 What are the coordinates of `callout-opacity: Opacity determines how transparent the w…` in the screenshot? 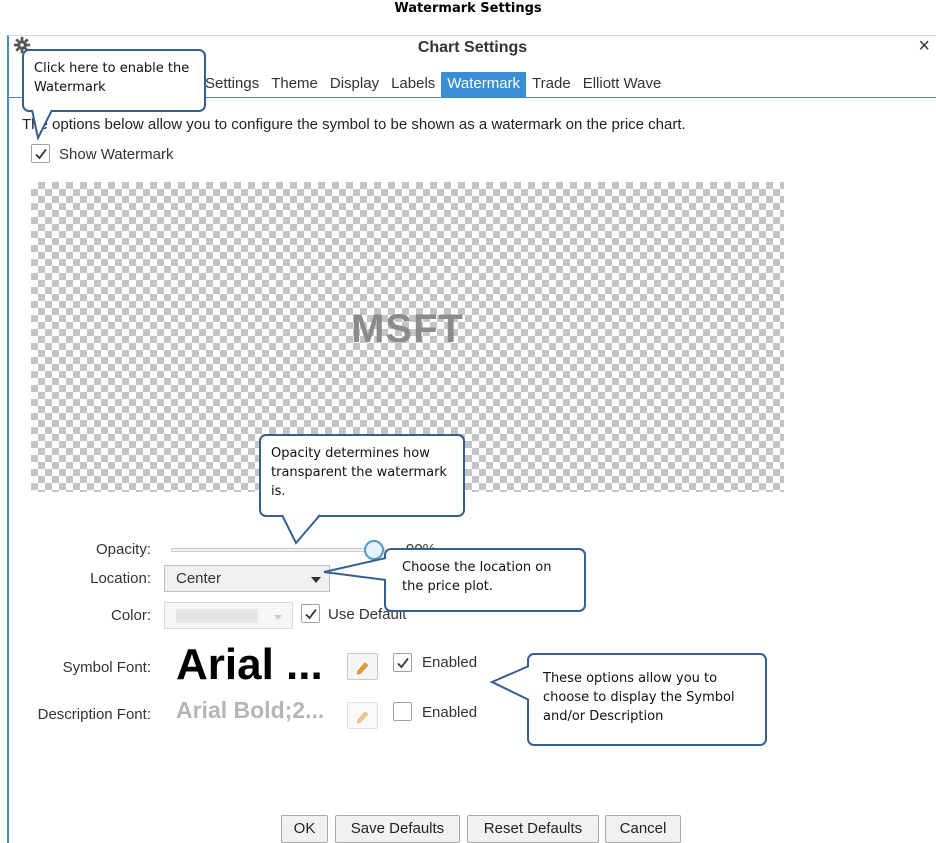 It's located at (362, 475).